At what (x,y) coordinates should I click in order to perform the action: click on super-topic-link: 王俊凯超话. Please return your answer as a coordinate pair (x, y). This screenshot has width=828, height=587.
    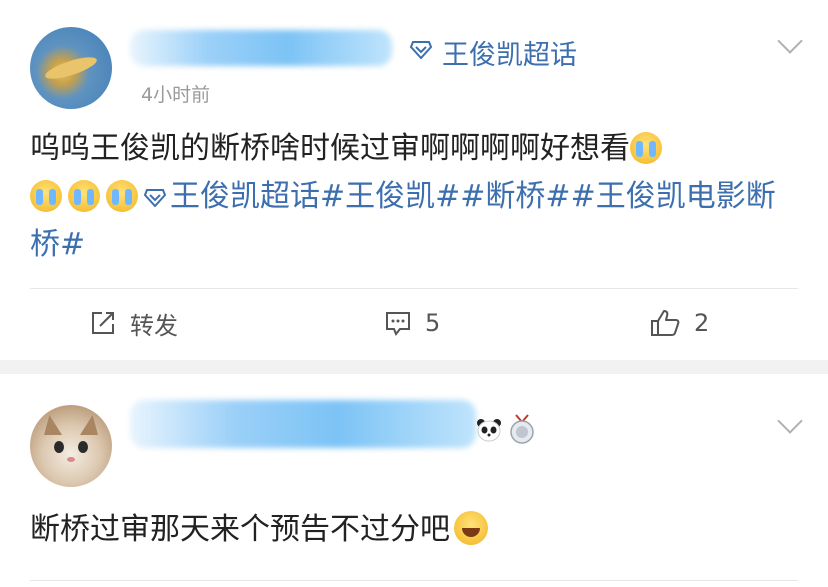
    Looking at the image, I should click on (509, 52).